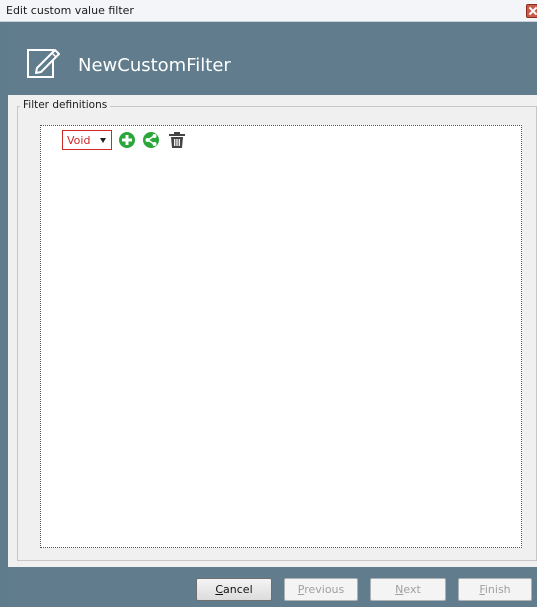 This screenshot has height=607, width=537. What do you see at coordinates (531, 11) in the screenshot?
I see `close-icon` at bounding box center [531, 11].